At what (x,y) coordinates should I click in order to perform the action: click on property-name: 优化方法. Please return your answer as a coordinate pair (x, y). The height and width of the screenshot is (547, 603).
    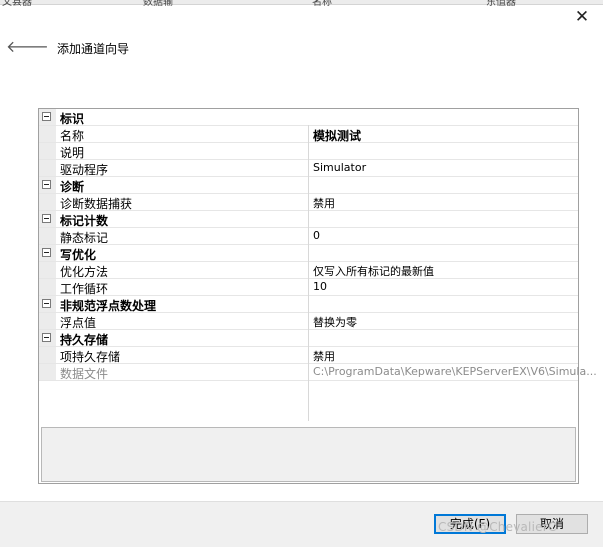
    Looking at the image, I should click on (84, 272).